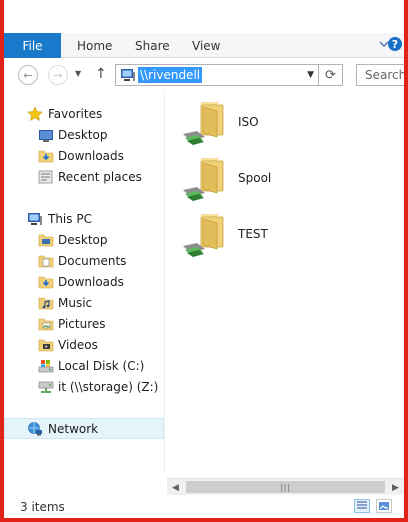 The height and width of the screenshot is (522, 408). I want to click on music-icon, so click(46, 303).